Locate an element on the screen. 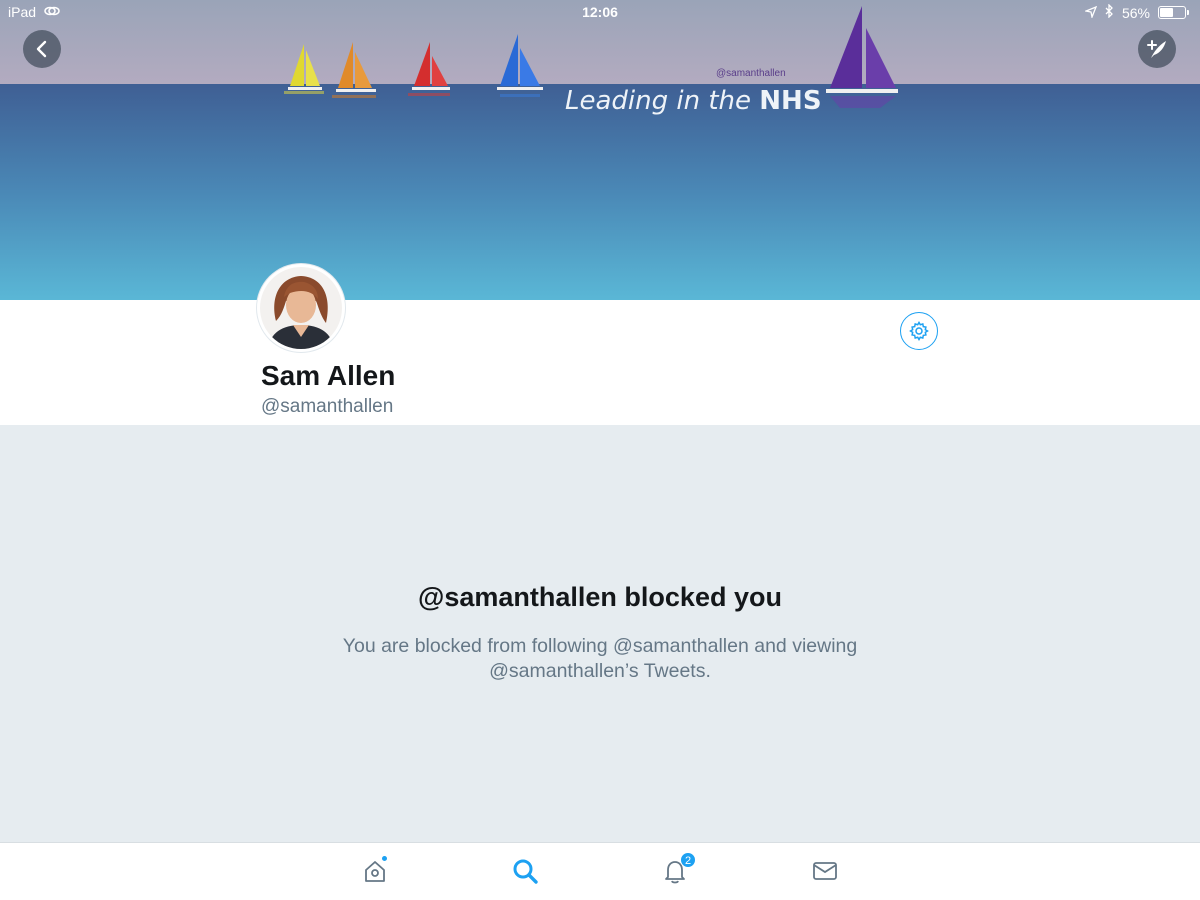 The height and width of the screenshot is (900, 1200). tab-messages is located at coordinates (825, 871).